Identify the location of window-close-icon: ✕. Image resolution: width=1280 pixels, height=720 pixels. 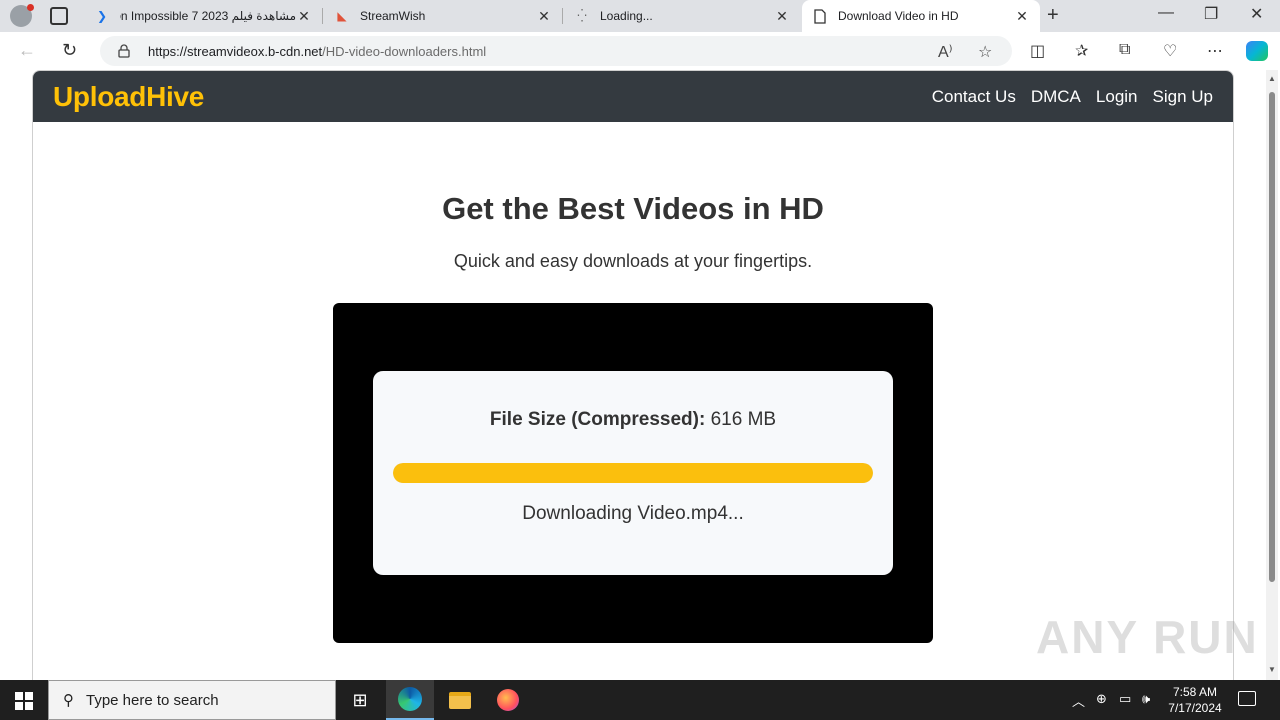
(1256, 14).